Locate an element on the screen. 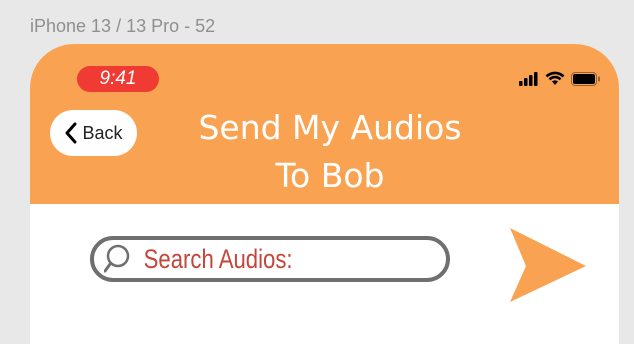 This screenshot has width=634, height=344. page-title-line-2: To Bob is located at coordinates (330, 175).